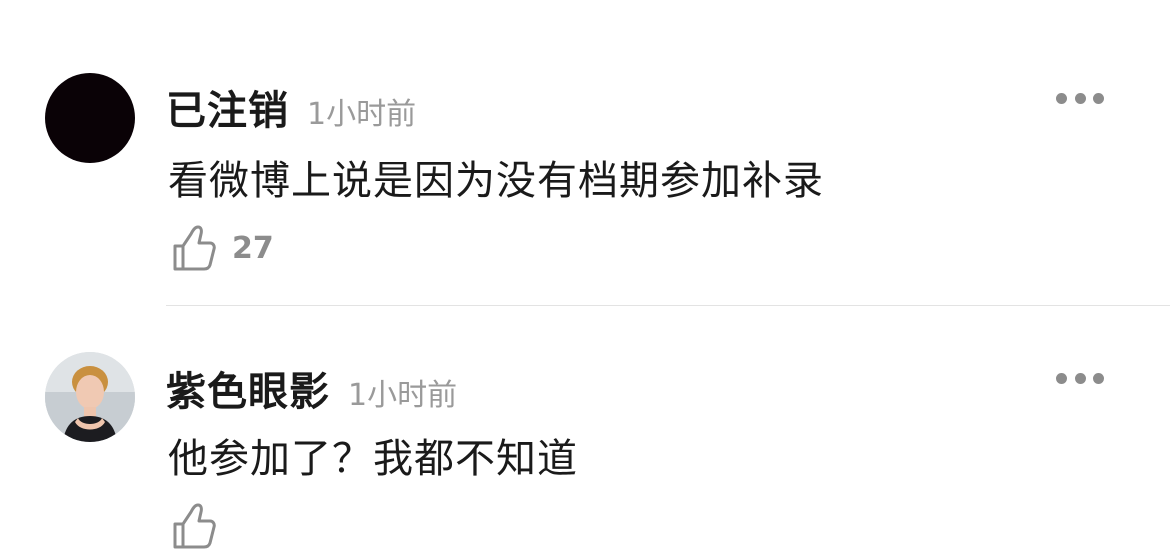 Image resolution: width=1170 pixels, height=550 pixels. What do you see at coordinates (496, 181) in the screenshot?
I see `comment-text: 看微博上说是因为没有档期参加补录` at bounding box center [496, 181].